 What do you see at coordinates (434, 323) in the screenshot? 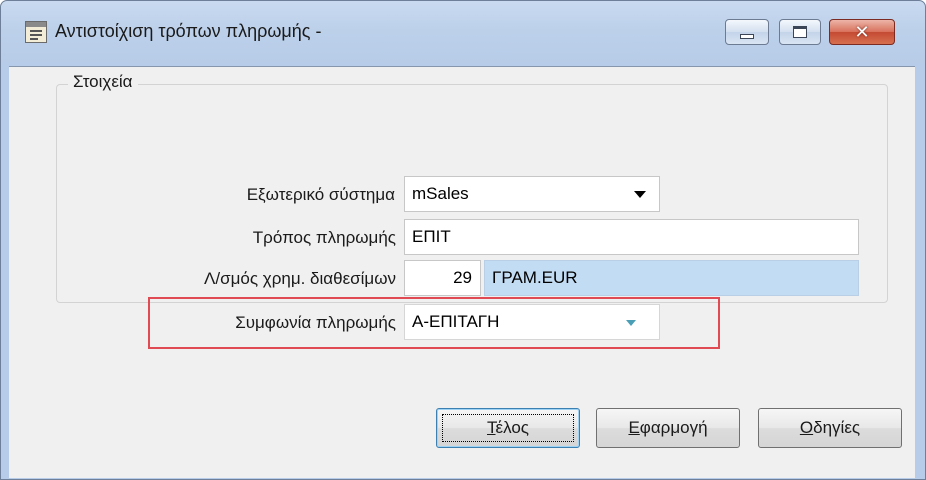
I see `highlight-annotation` at bounding box center [434, 323].